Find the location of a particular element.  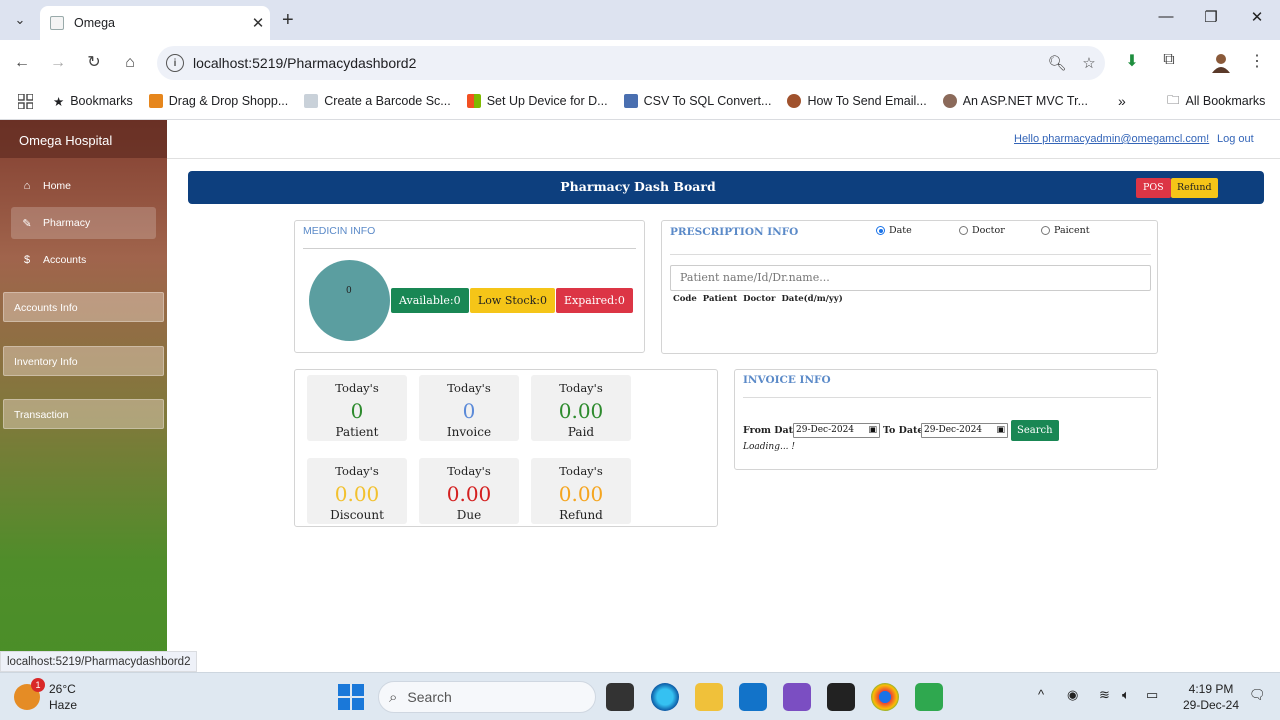

start-windows-icon is located at coordinates (351, 697).